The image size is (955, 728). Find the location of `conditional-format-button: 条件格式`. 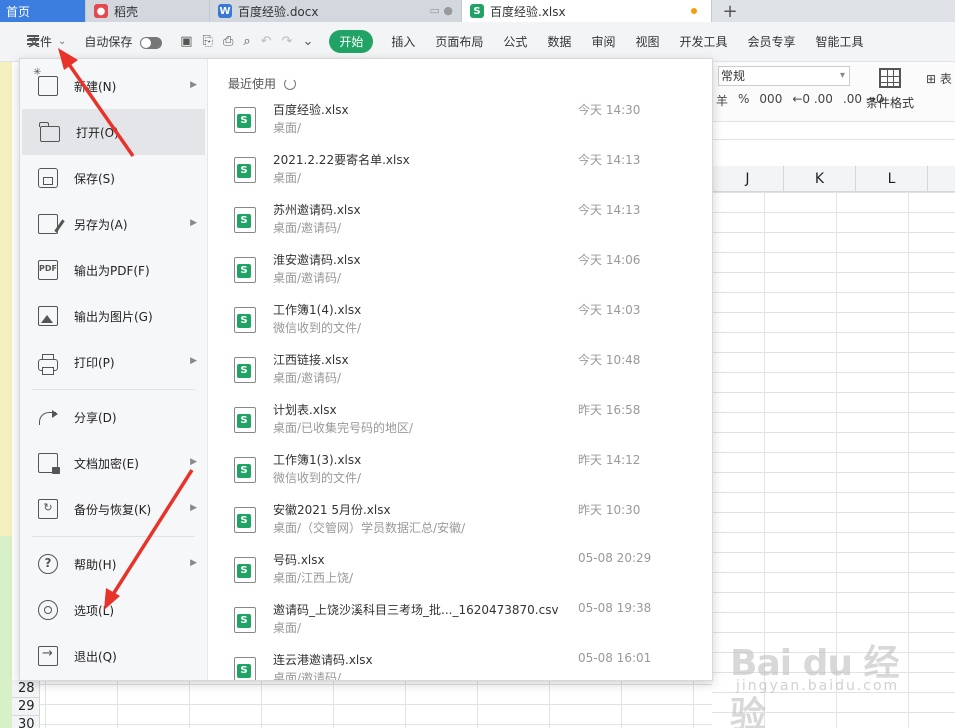

conditional-format-button: 条件格式 is located at coordinates (890, 89).